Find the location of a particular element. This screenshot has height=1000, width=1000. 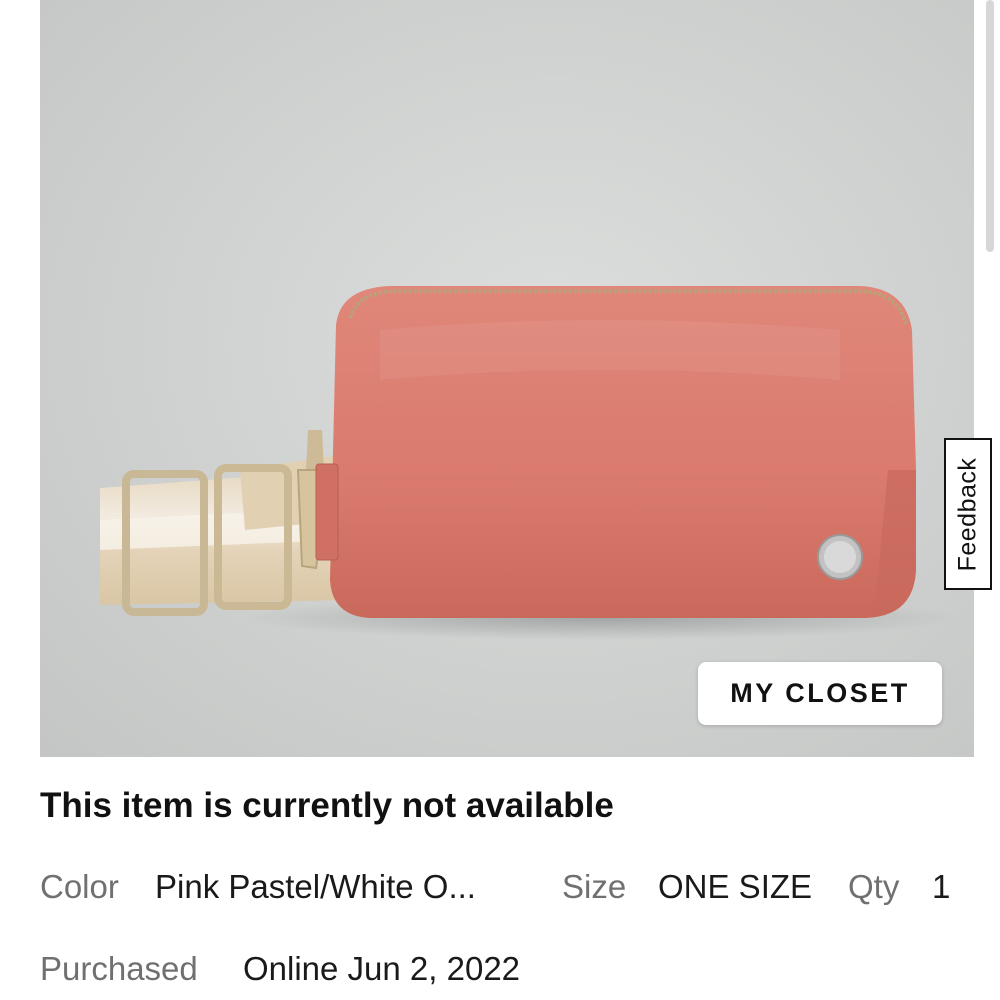

qty-label: Qty is located at coordinates (874, 886).